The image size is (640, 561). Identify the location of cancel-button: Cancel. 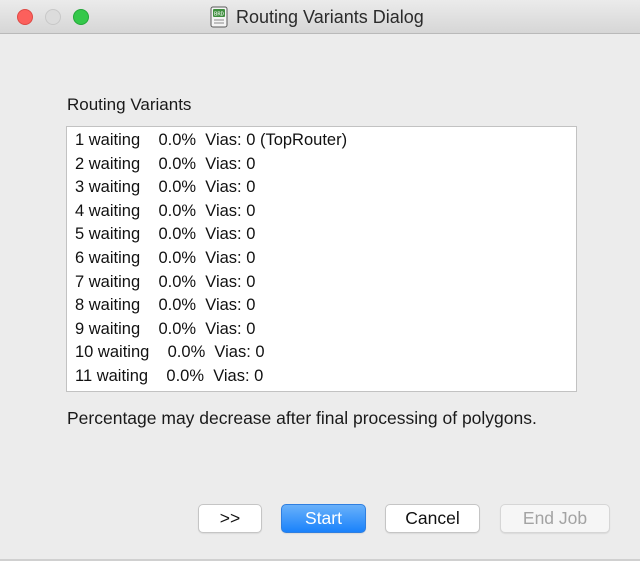
(432, 518).